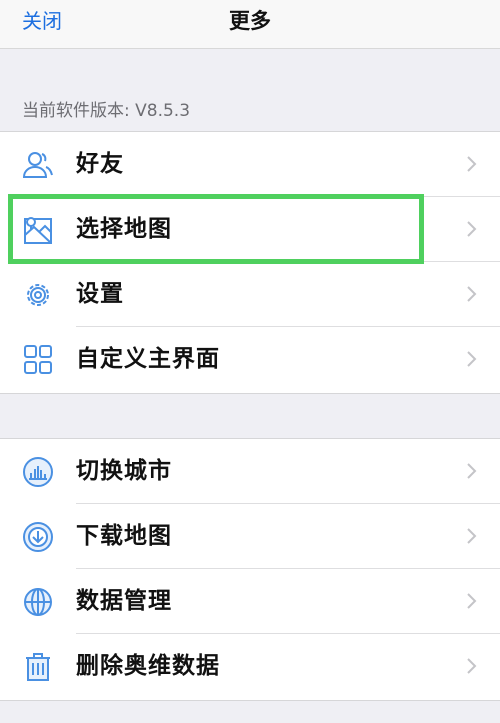 Image resolution: width=500 pixels, height=723 pixels. I want to click on menu-item-label: 自定义主界面, so click(148, 359).